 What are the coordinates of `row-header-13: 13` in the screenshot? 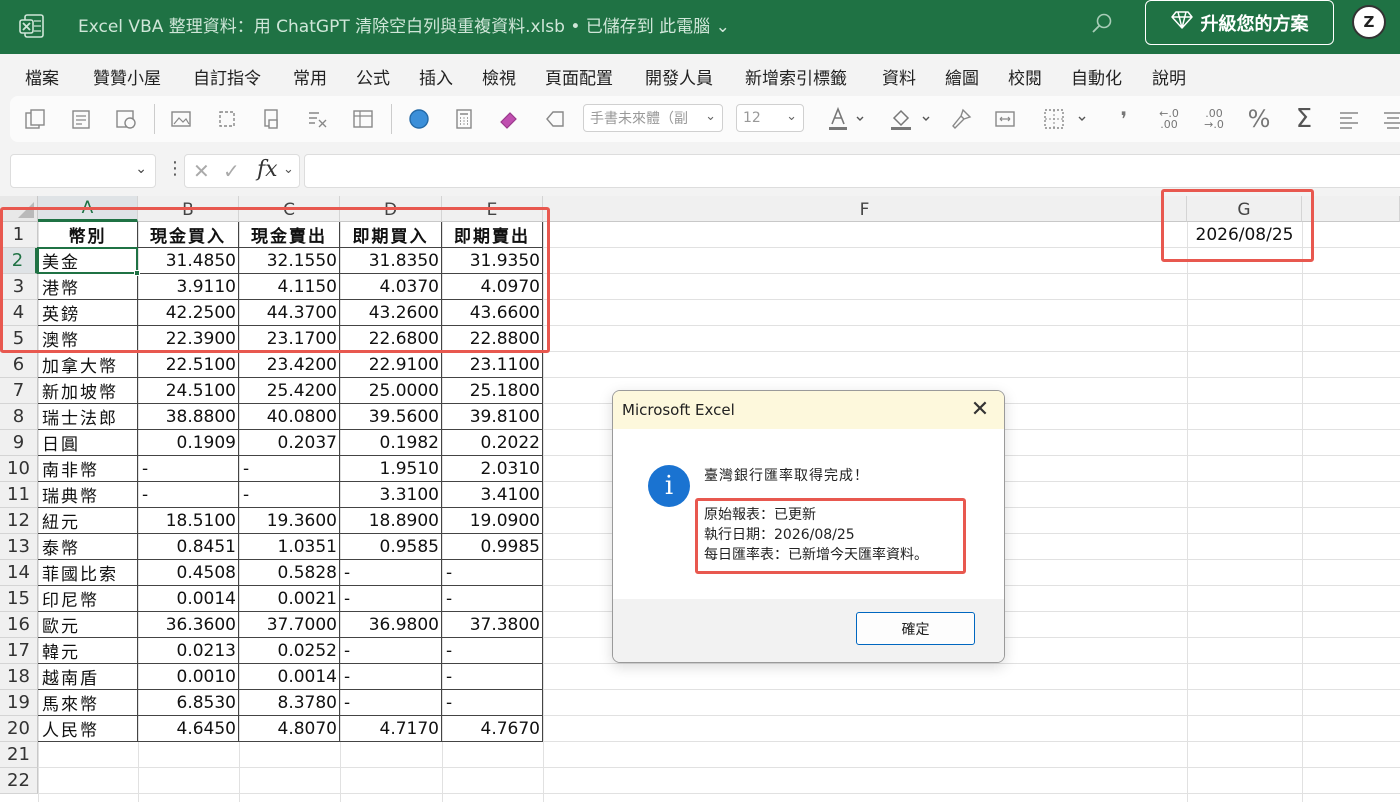 It's located at (19, 547).